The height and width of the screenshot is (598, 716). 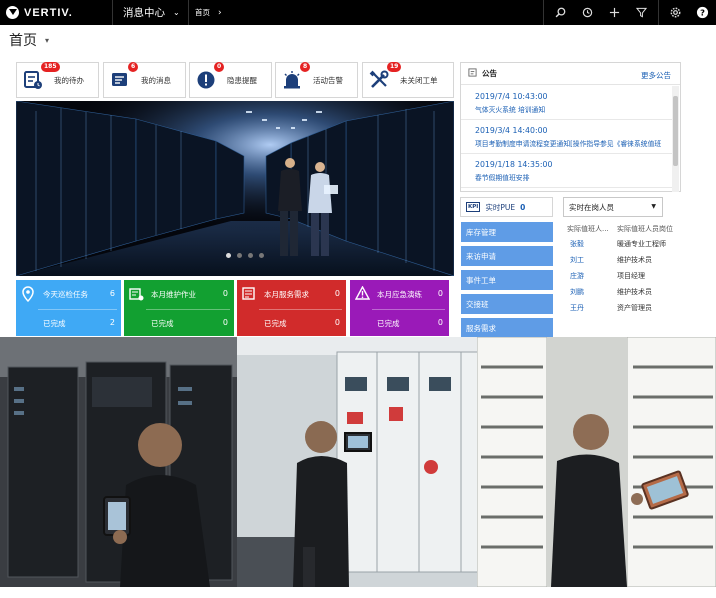 I want to click on page-title-text: 首页, so click(x=23, y=41).